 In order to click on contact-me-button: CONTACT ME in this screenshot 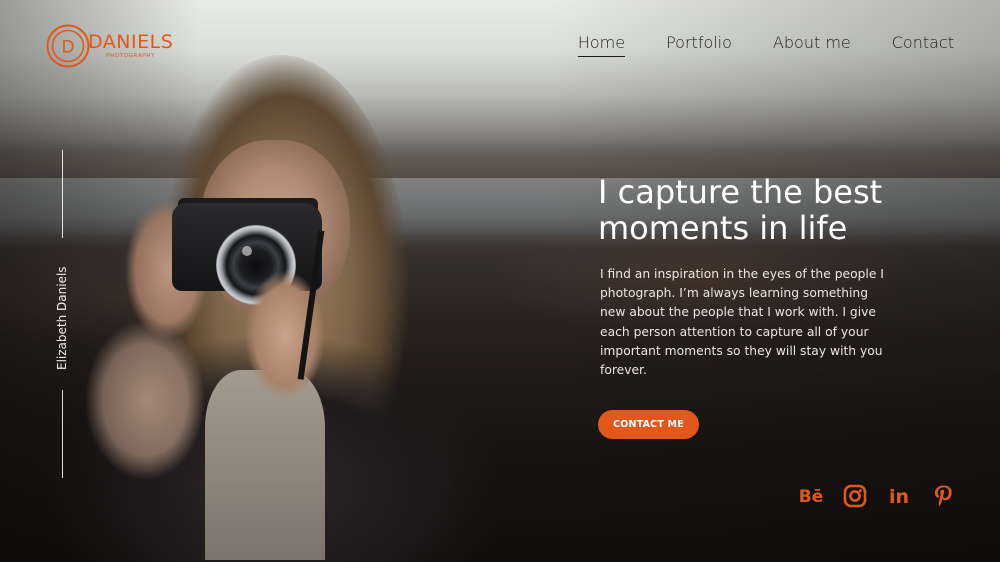, I will do `click(648, 424)`.